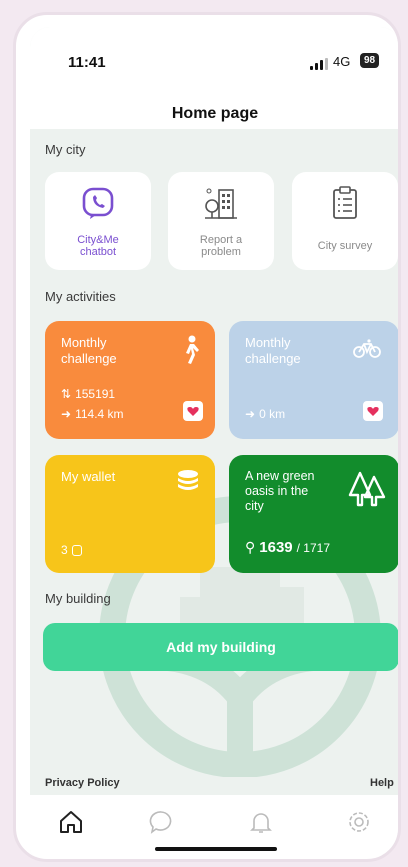 The height and width of the screenshot is (867, 408). Describe the element at coordinates (76, 550) in the screenshot. I see `coin-icon` at that location.